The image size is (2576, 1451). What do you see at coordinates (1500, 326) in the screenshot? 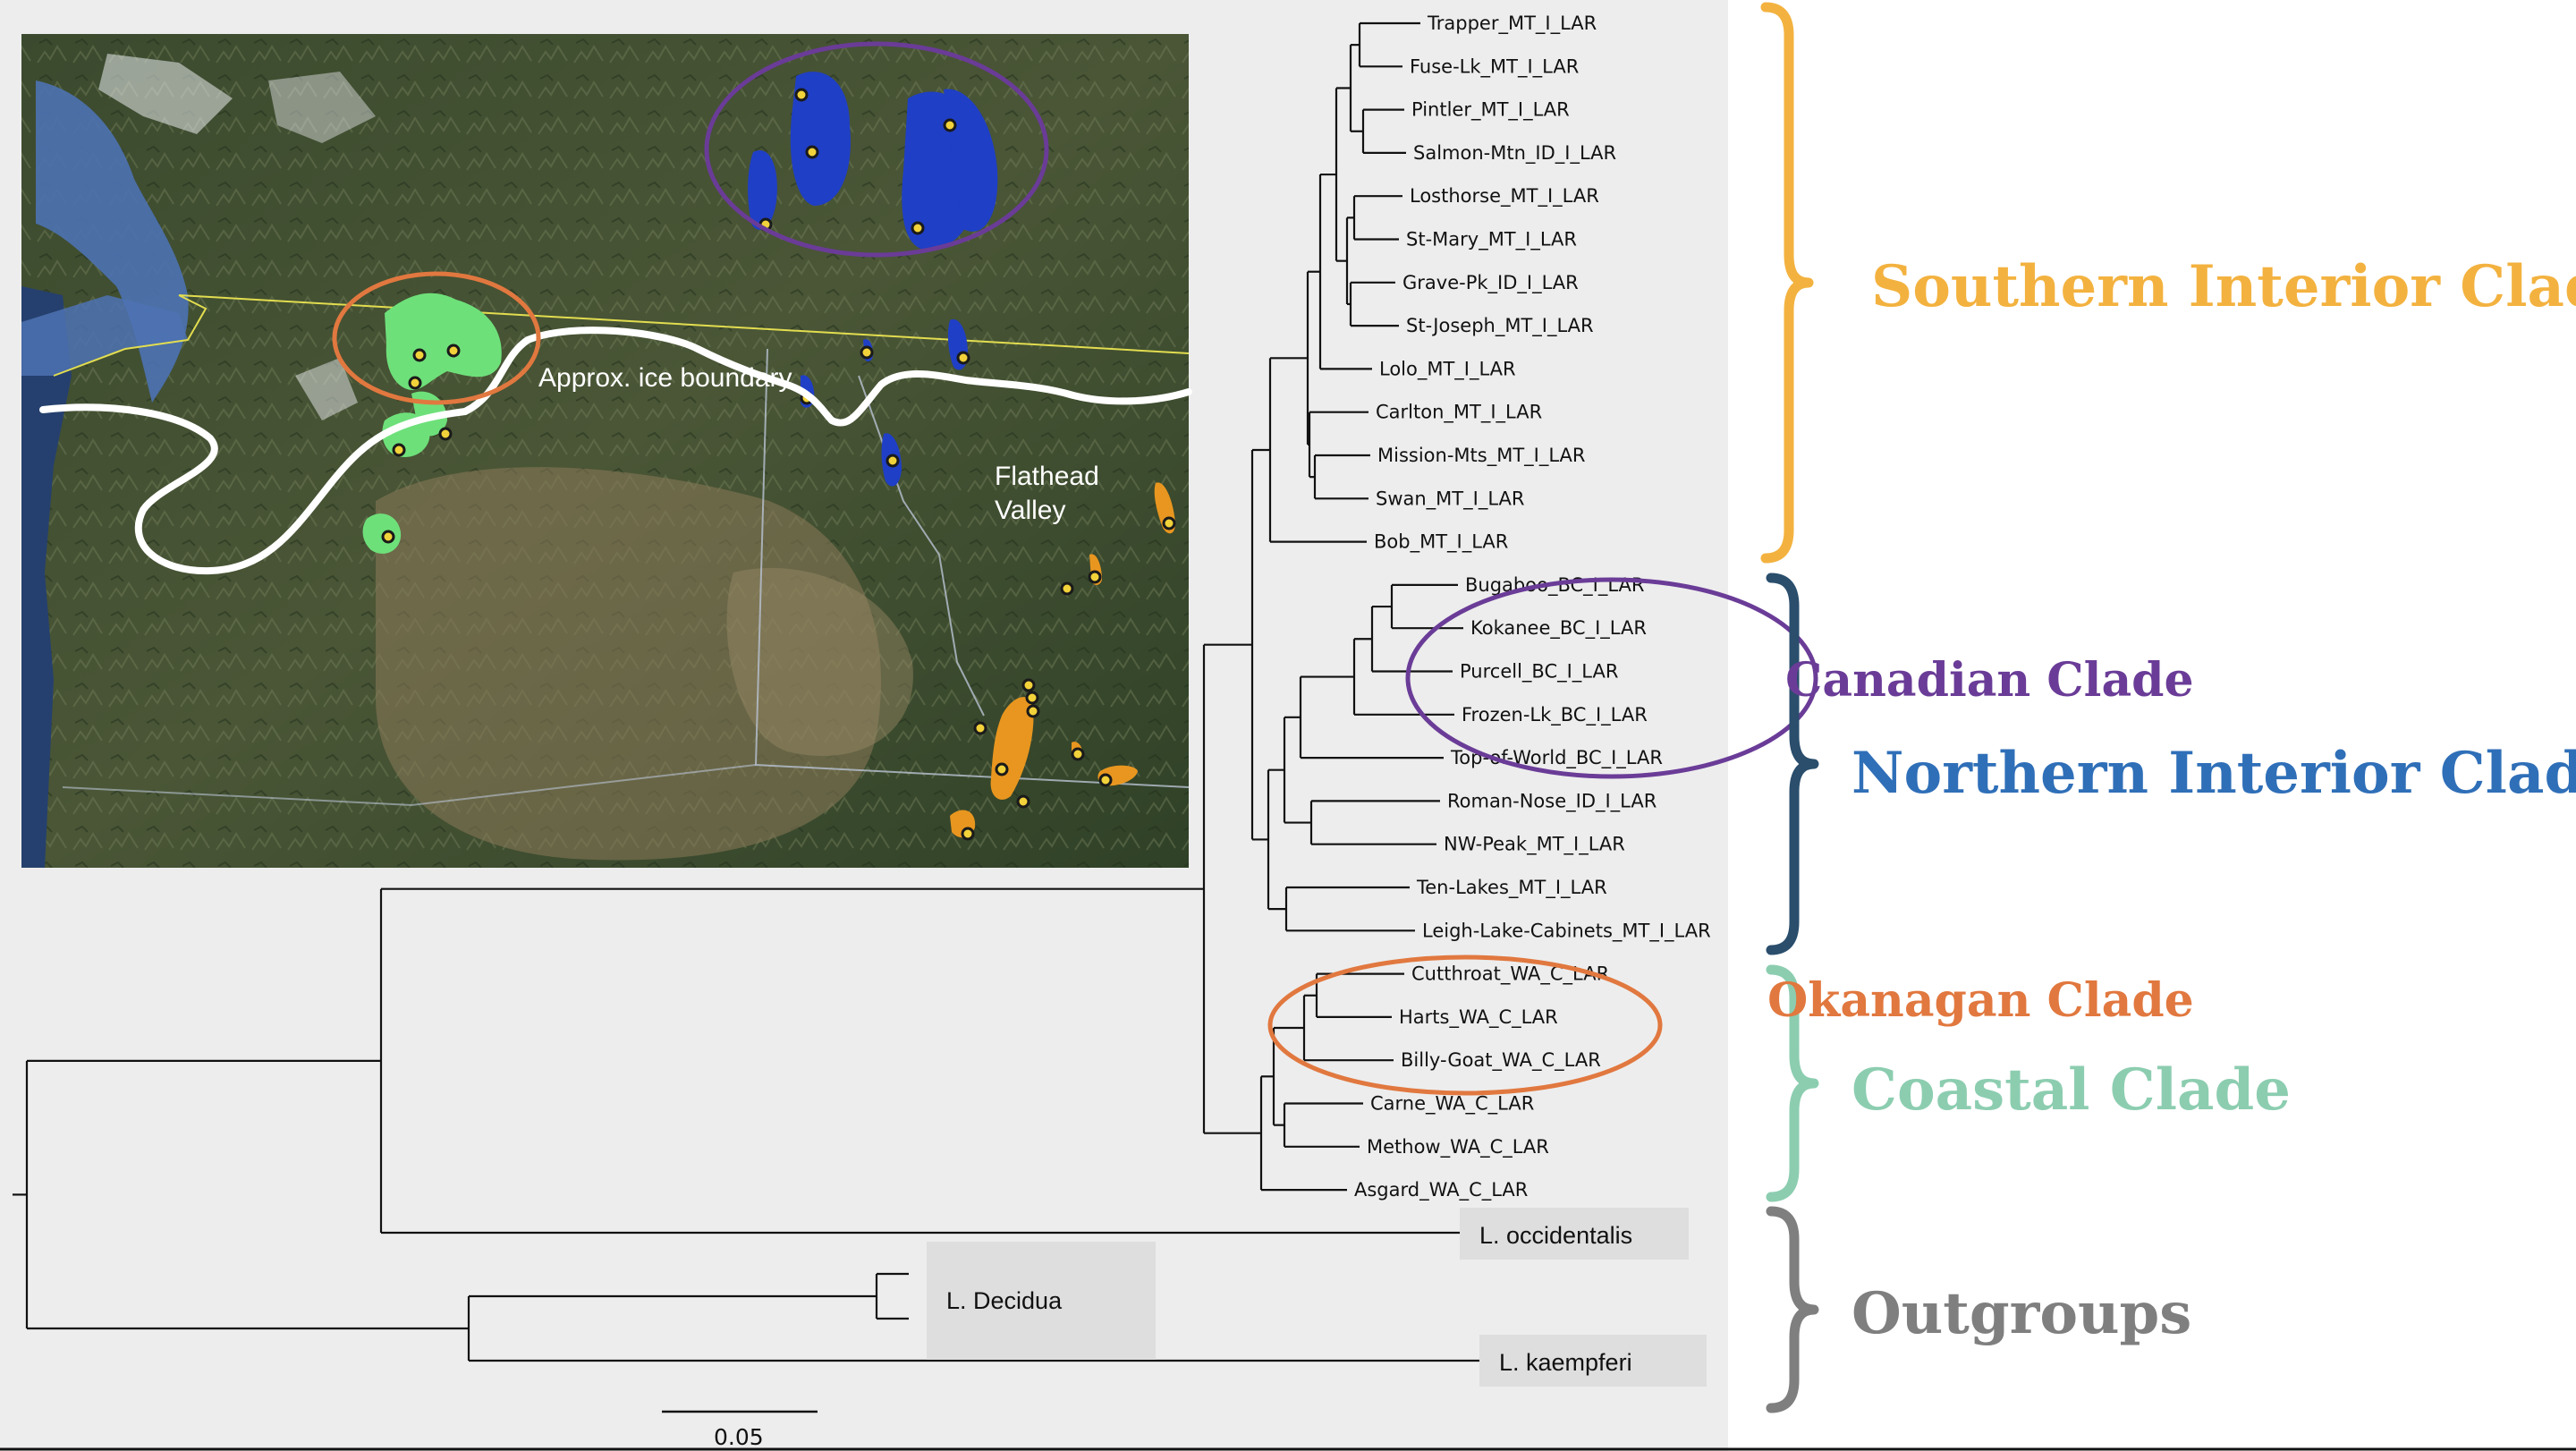
I see `tip-label: St-Joseph_MT_I_LAR` at bounding box center [1500, 326].